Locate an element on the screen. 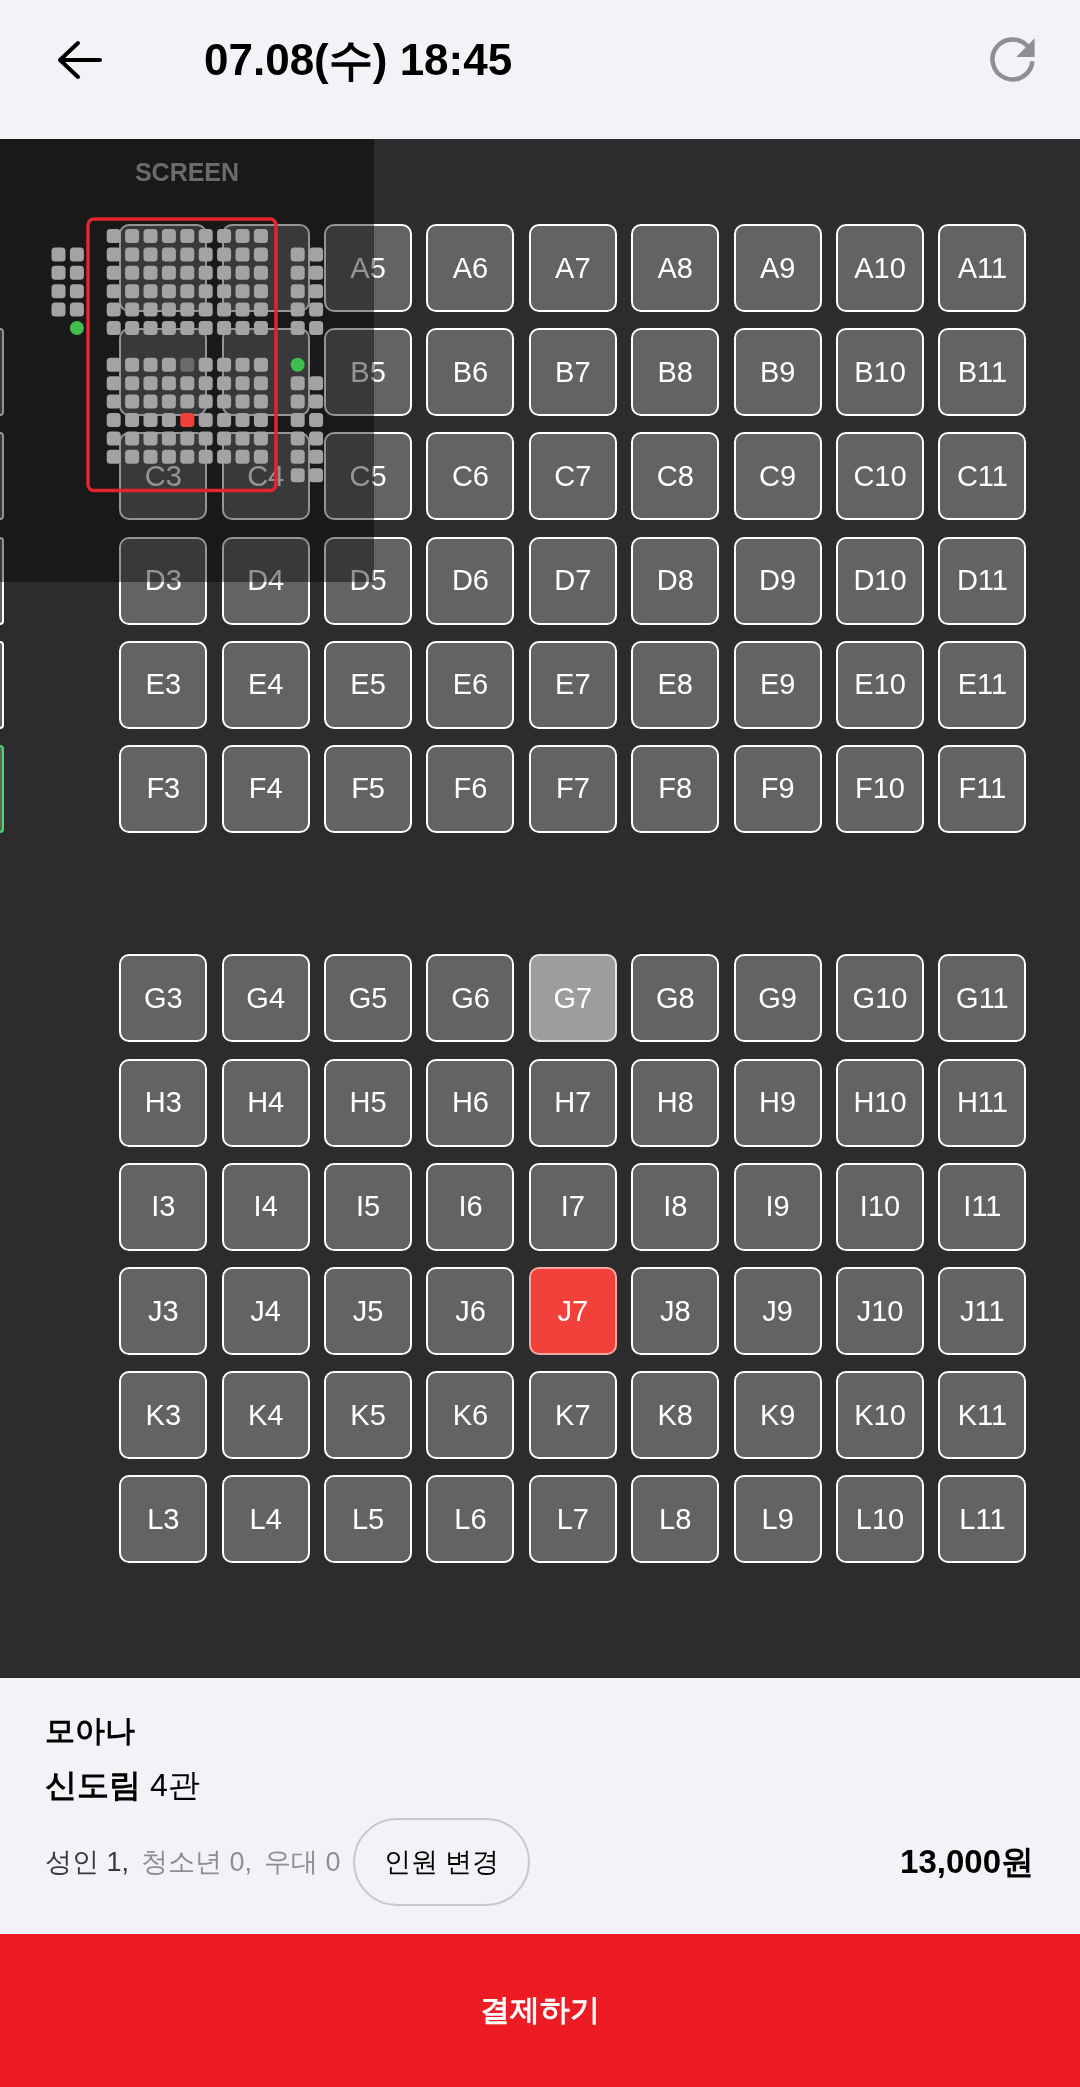  seat-button: A6 is located at coordinates (470, 268).